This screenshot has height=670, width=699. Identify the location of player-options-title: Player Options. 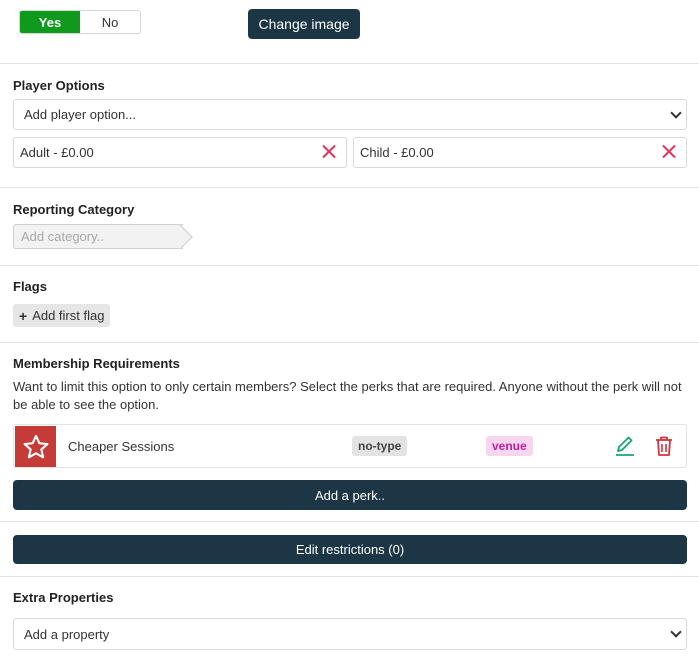
(59, 85).